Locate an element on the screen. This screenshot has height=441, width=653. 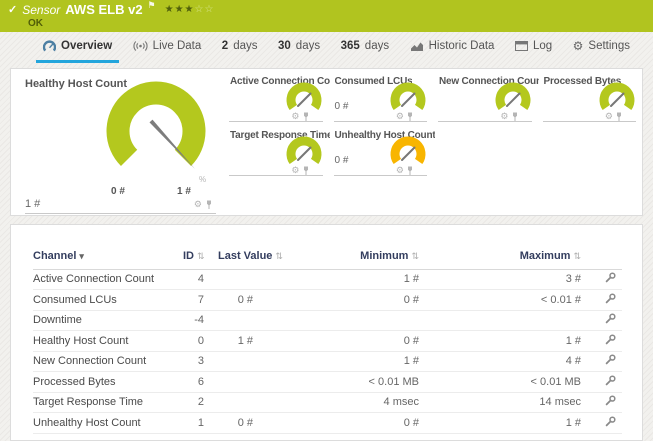
channel-name: Target Response Time is located at coordinates (108, 402).